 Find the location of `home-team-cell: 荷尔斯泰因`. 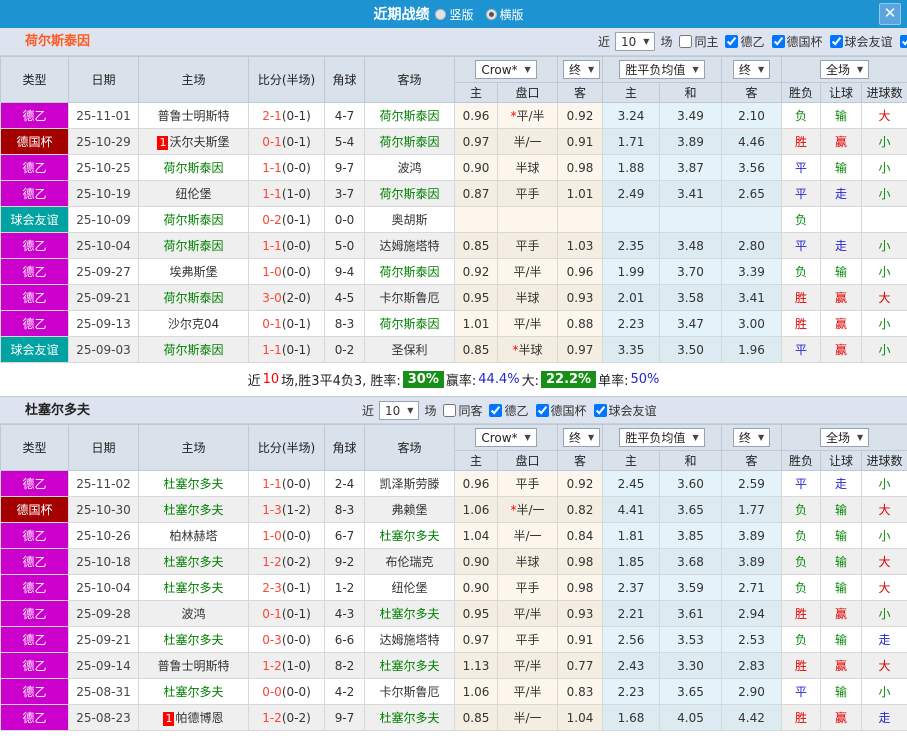

home-team-cell: 荷尔斯泰因 is located at coordinates (193, 245).